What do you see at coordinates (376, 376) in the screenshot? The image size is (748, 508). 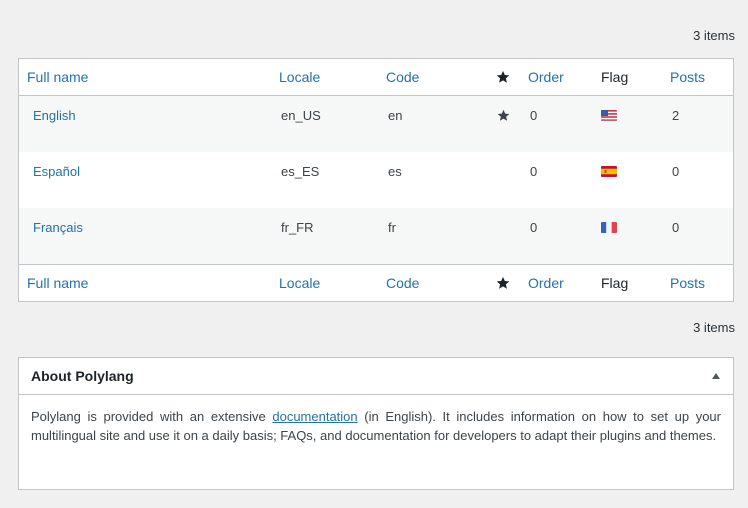 I see `panel-header: About Polylang` at bounding box center [376, 376].